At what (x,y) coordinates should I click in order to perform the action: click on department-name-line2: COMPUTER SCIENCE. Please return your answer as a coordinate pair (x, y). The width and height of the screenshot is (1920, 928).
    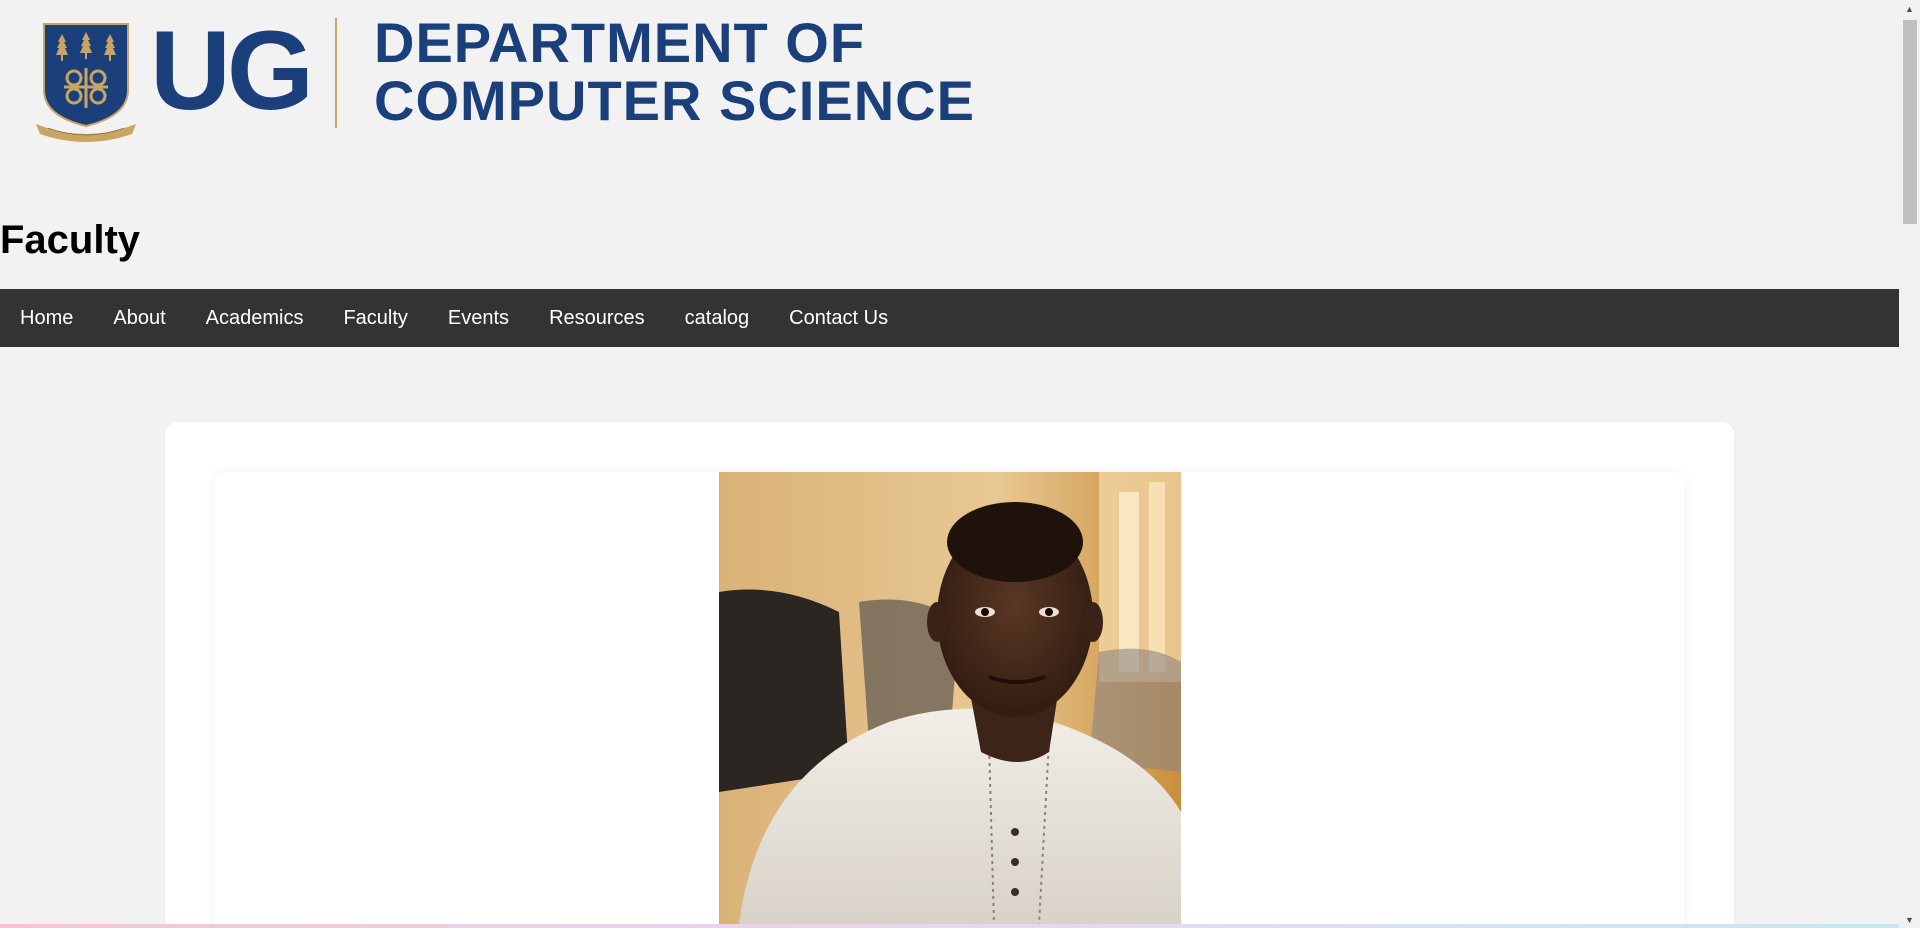
    Looking at the image, I should click on (674, 100).